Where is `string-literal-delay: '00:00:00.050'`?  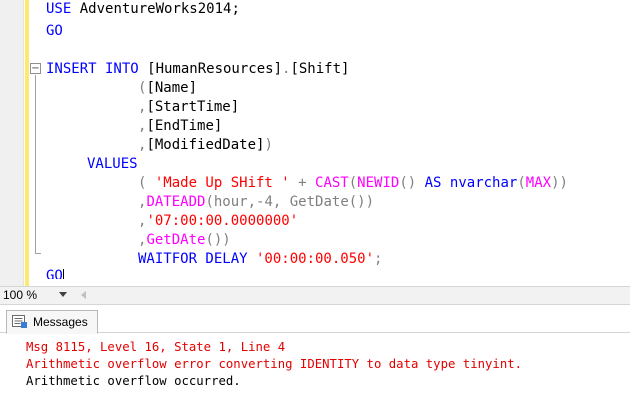
string-literal-delay: '00:00:00.050' is located at coordinates (311, 259).